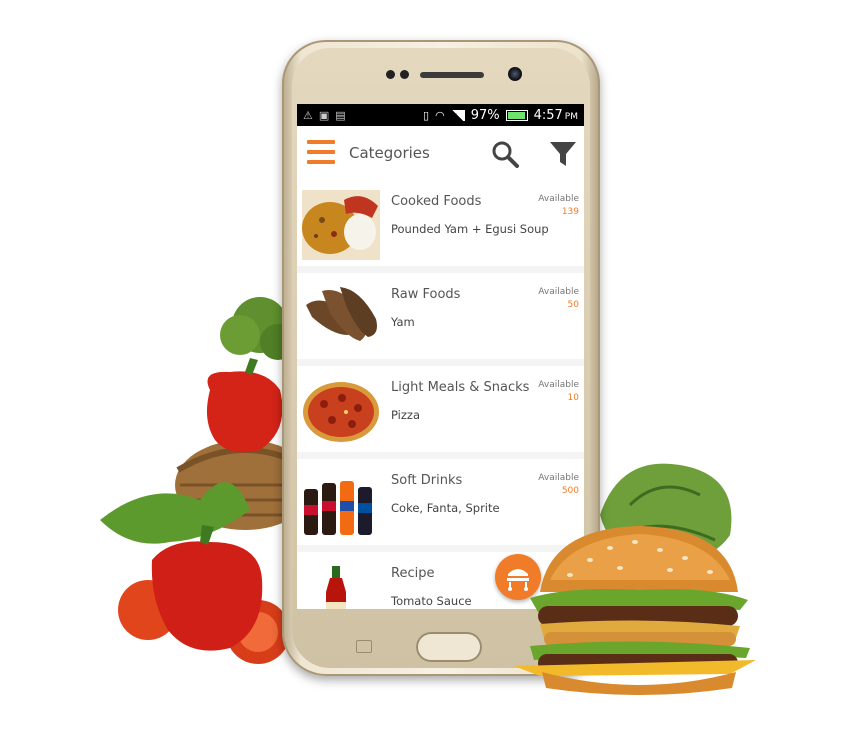 The height and width of the screenshot is (748, 860). I want to click on recent-apps-button, so click(364, 646).